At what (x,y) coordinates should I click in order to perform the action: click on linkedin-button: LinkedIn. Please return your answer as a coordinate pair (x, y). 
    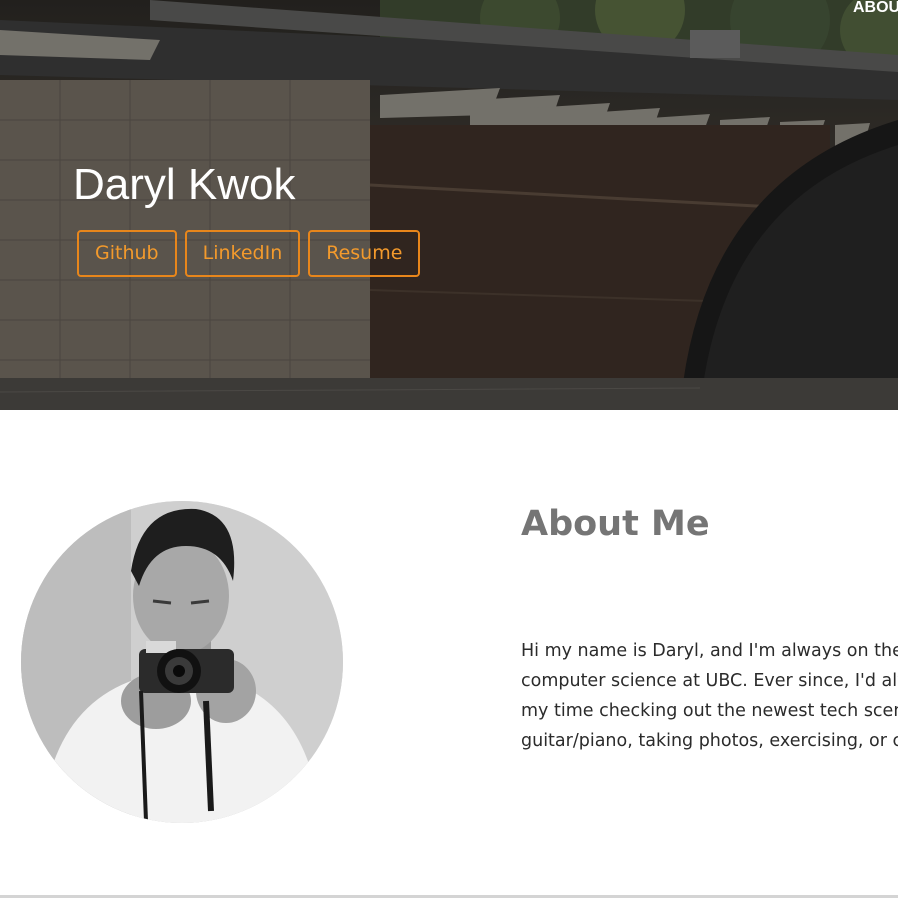
    Looking at the image, I should click on (242, 253).